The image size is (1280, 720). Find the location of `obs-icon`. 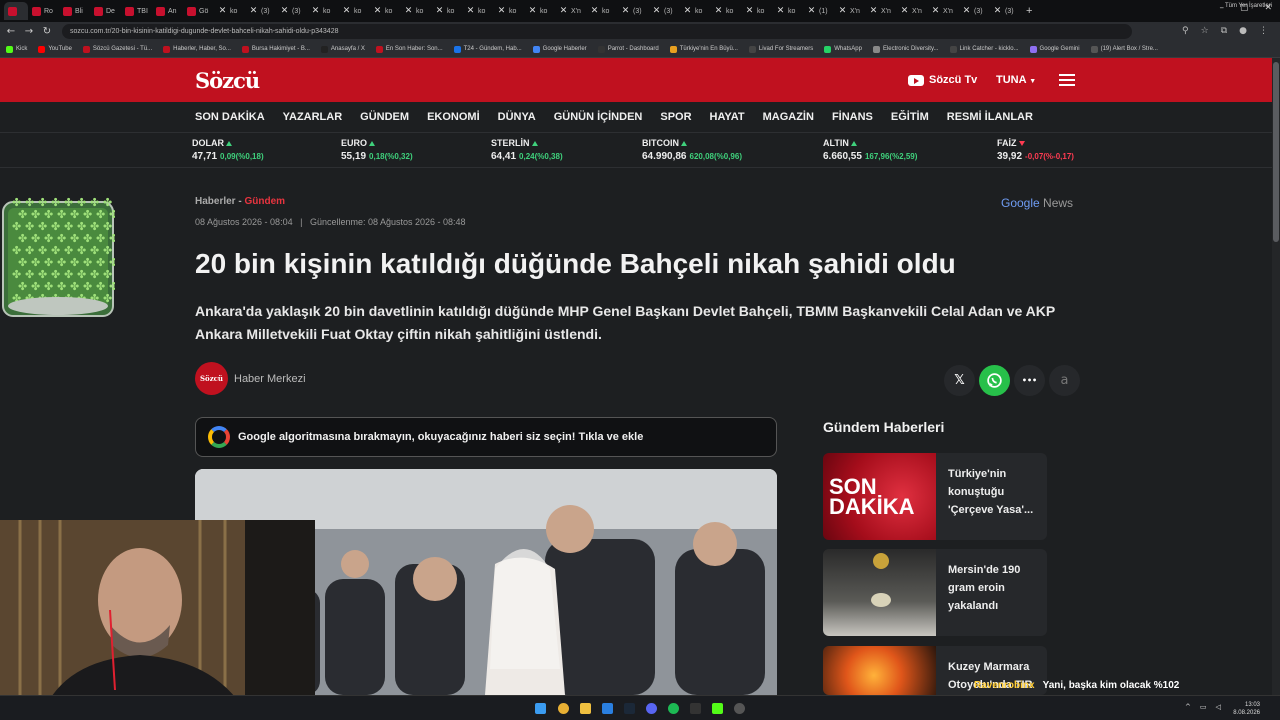

obs-icon is located at coordinates (739, 708).